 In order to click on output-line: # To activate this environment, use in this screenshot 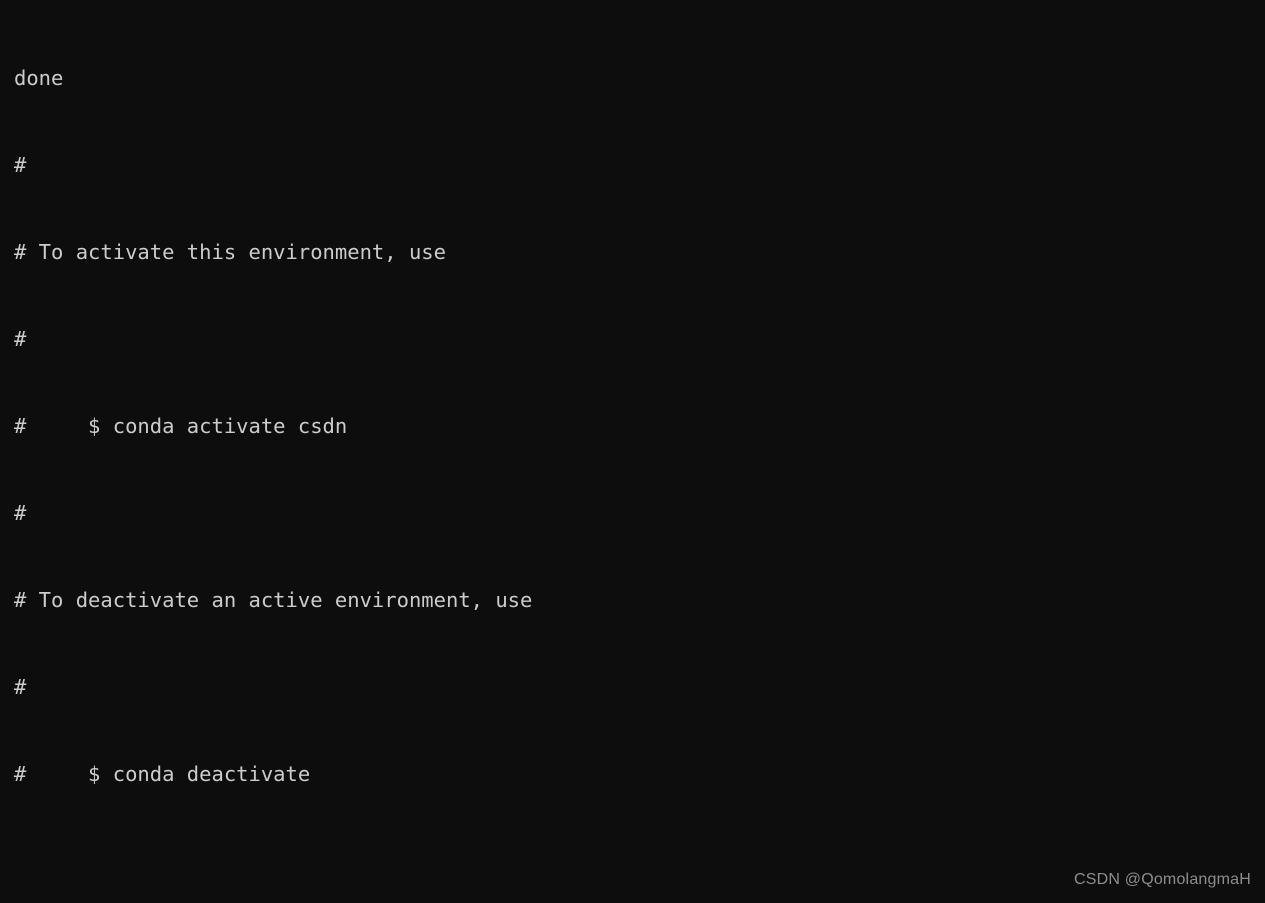, I will do `click(230, 252)`.